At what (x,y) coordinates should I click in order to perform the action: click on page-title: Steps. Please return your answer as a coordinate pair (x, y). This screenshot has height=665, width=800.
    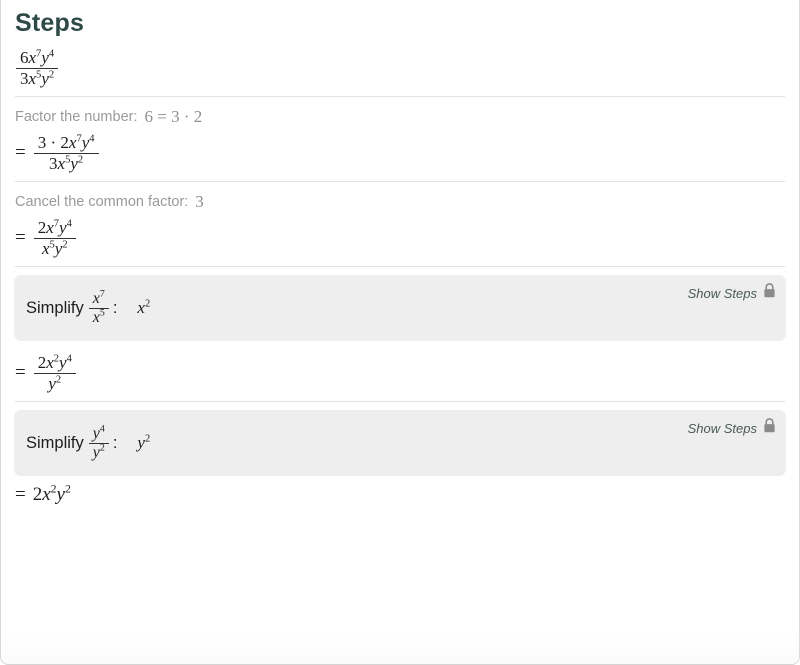
    Looking at the image, I should click on (50, 23).